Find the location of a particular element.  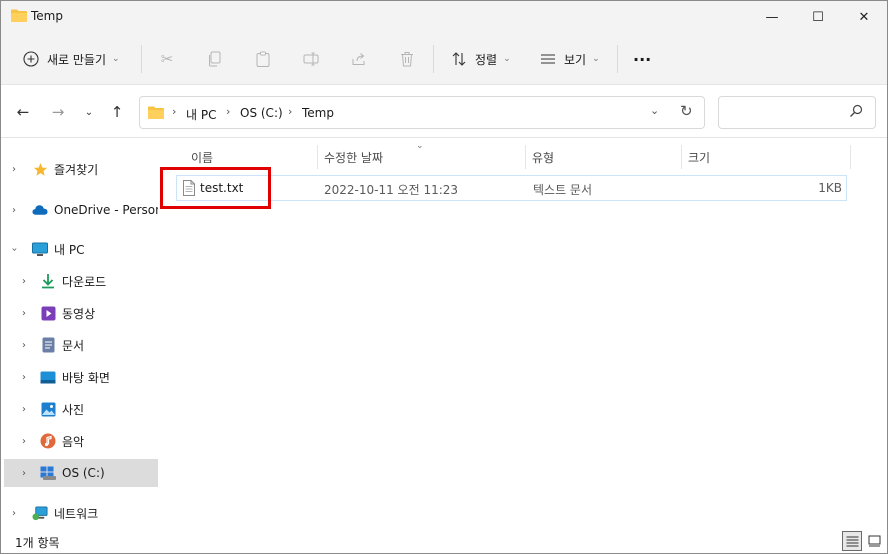

sidebar-item-my-pc: › 내 PC is located at coordinates (81, 249).